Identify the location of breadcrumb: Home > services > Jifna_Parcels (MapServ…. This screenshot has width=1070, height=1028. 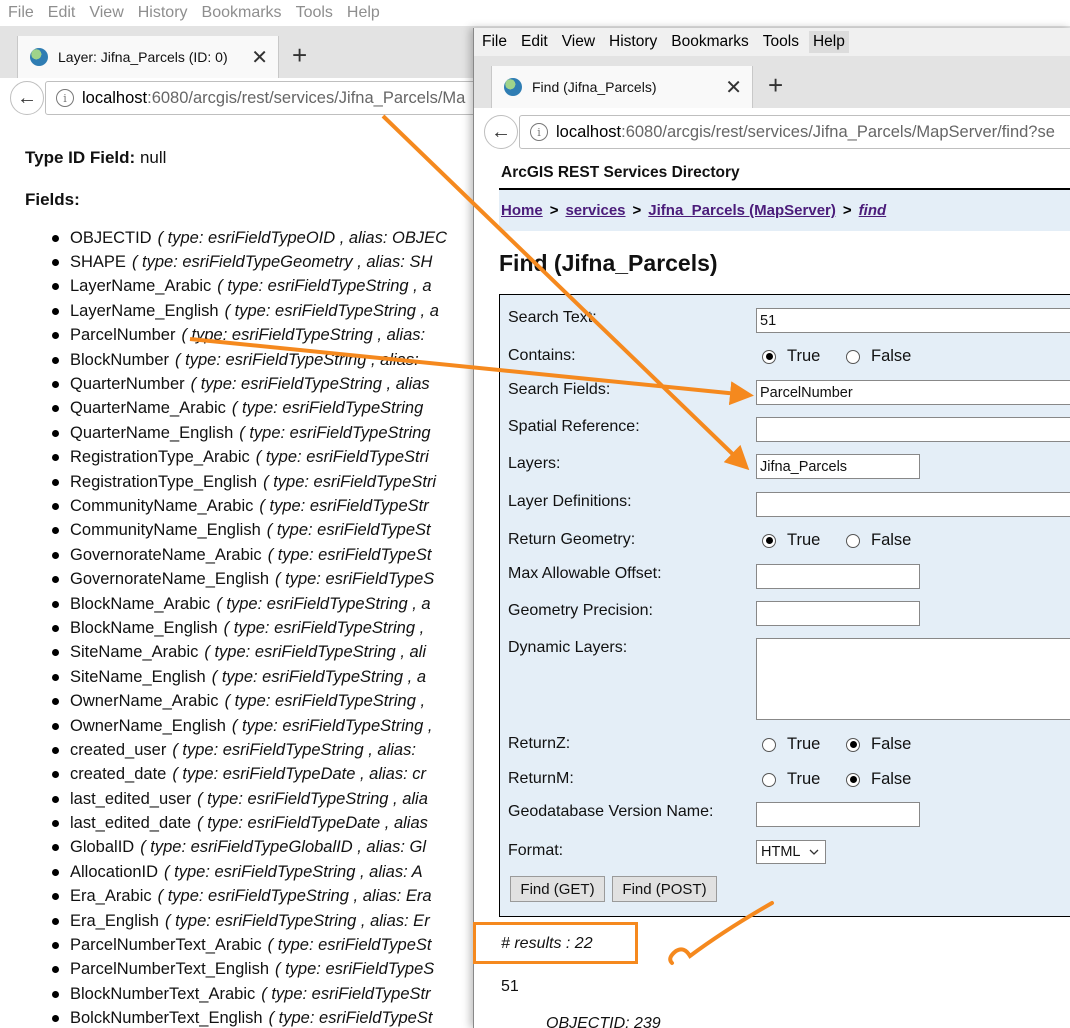
(784, 209).